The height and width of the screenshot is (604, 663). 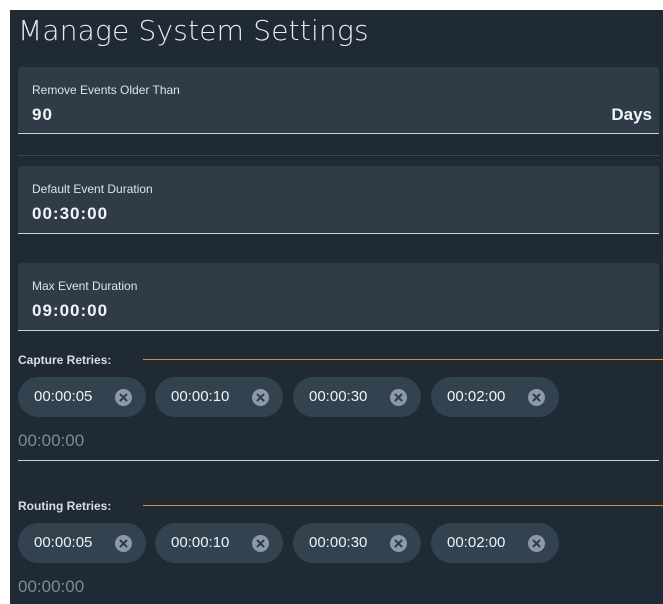 I want to click on capture-retries-rule, so click(x=403, y=359).